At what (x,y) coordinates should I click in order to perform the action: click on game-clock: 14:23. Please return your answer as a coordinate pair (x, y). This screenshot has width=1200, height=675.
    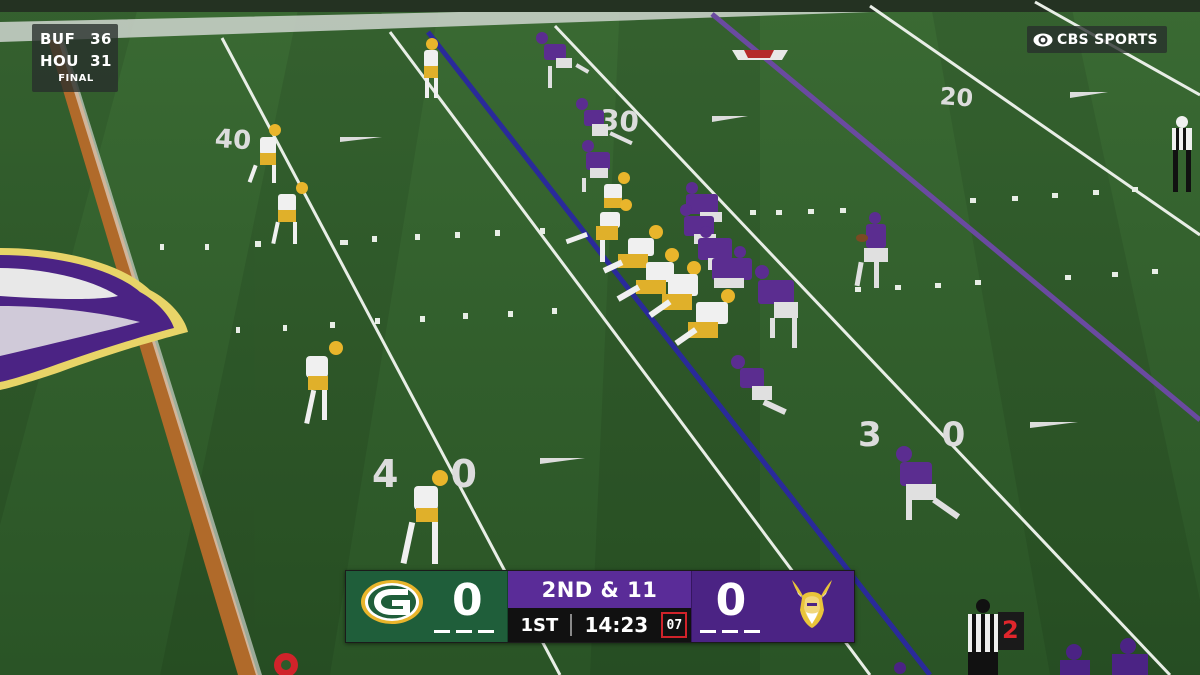
    Looking at the image, I should click on (616, 625).